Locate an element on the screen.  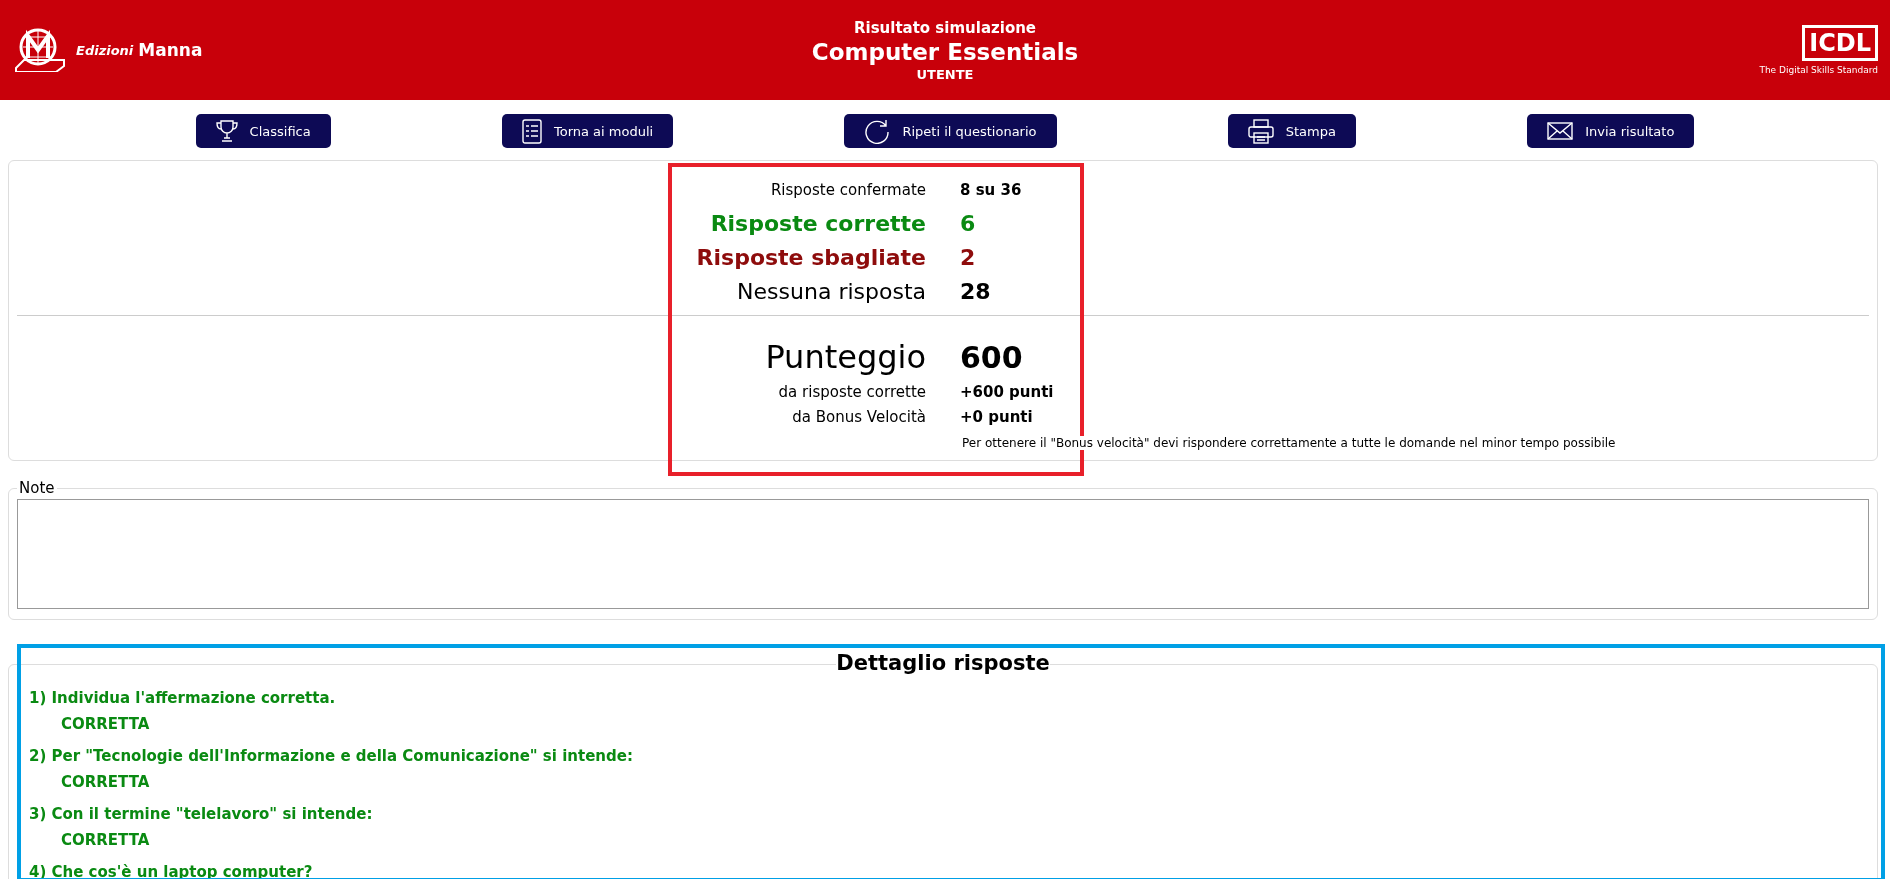
note-legend: Note is located at coordinates (37, 488).